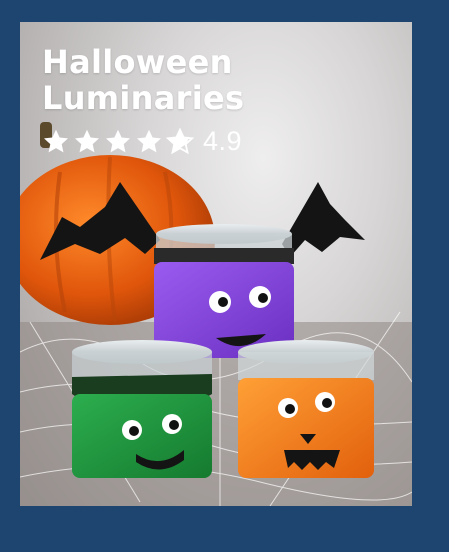 This screenshot has width=449, height=552. I want to click on half-star-icon, so click(180, 140).